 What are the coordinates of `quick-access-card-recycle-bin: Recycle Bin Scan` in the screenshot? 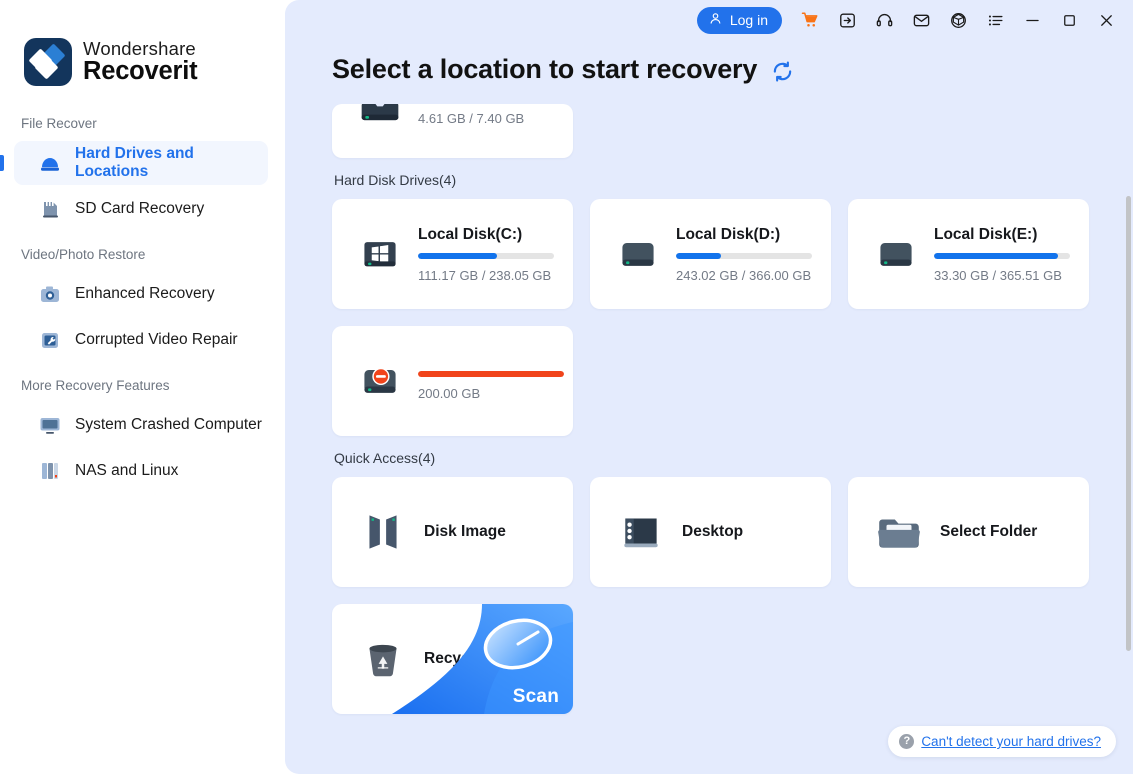 It's located at (452, 659).